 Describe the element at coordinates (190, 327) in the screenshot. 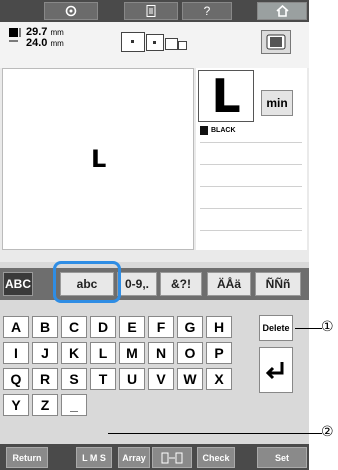

I see `key: G` at that location.